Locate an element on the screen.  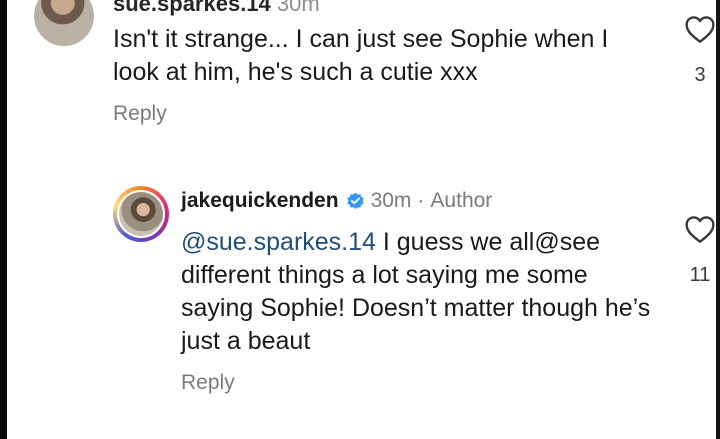
like-count: 11 is located at coordinates (700, 275).